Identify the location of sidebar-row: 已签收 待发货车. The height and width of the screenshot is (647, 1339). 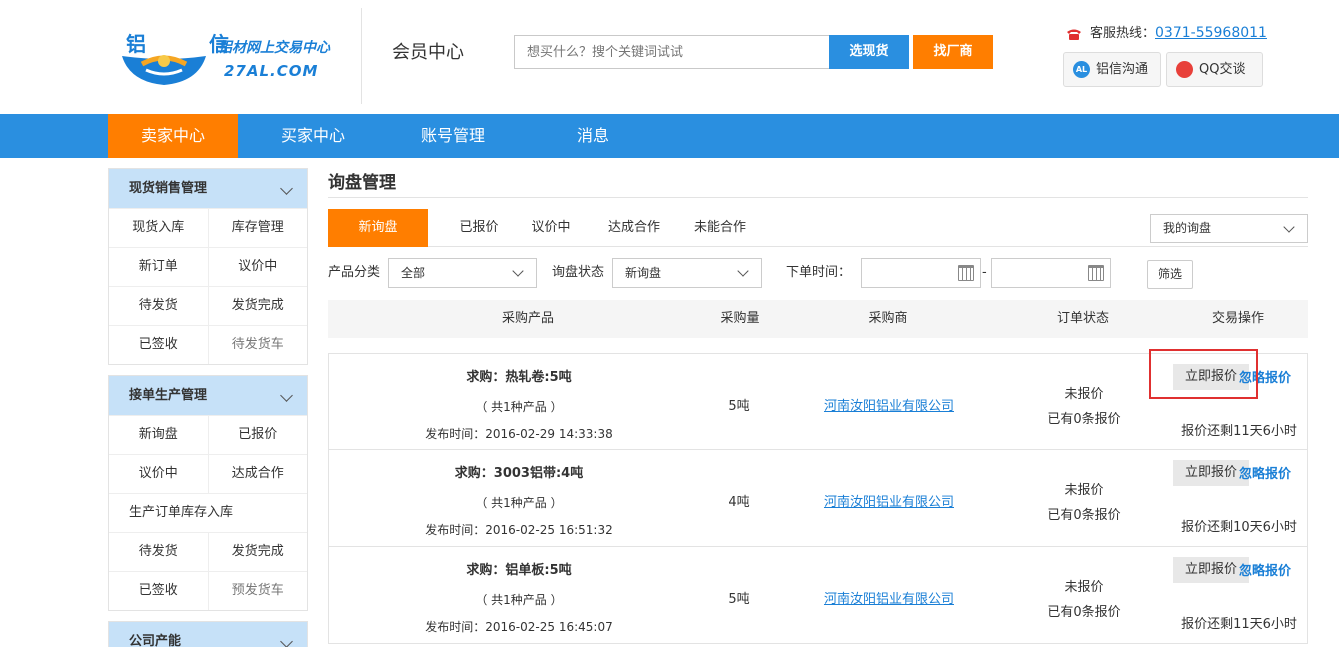
(208, 344).